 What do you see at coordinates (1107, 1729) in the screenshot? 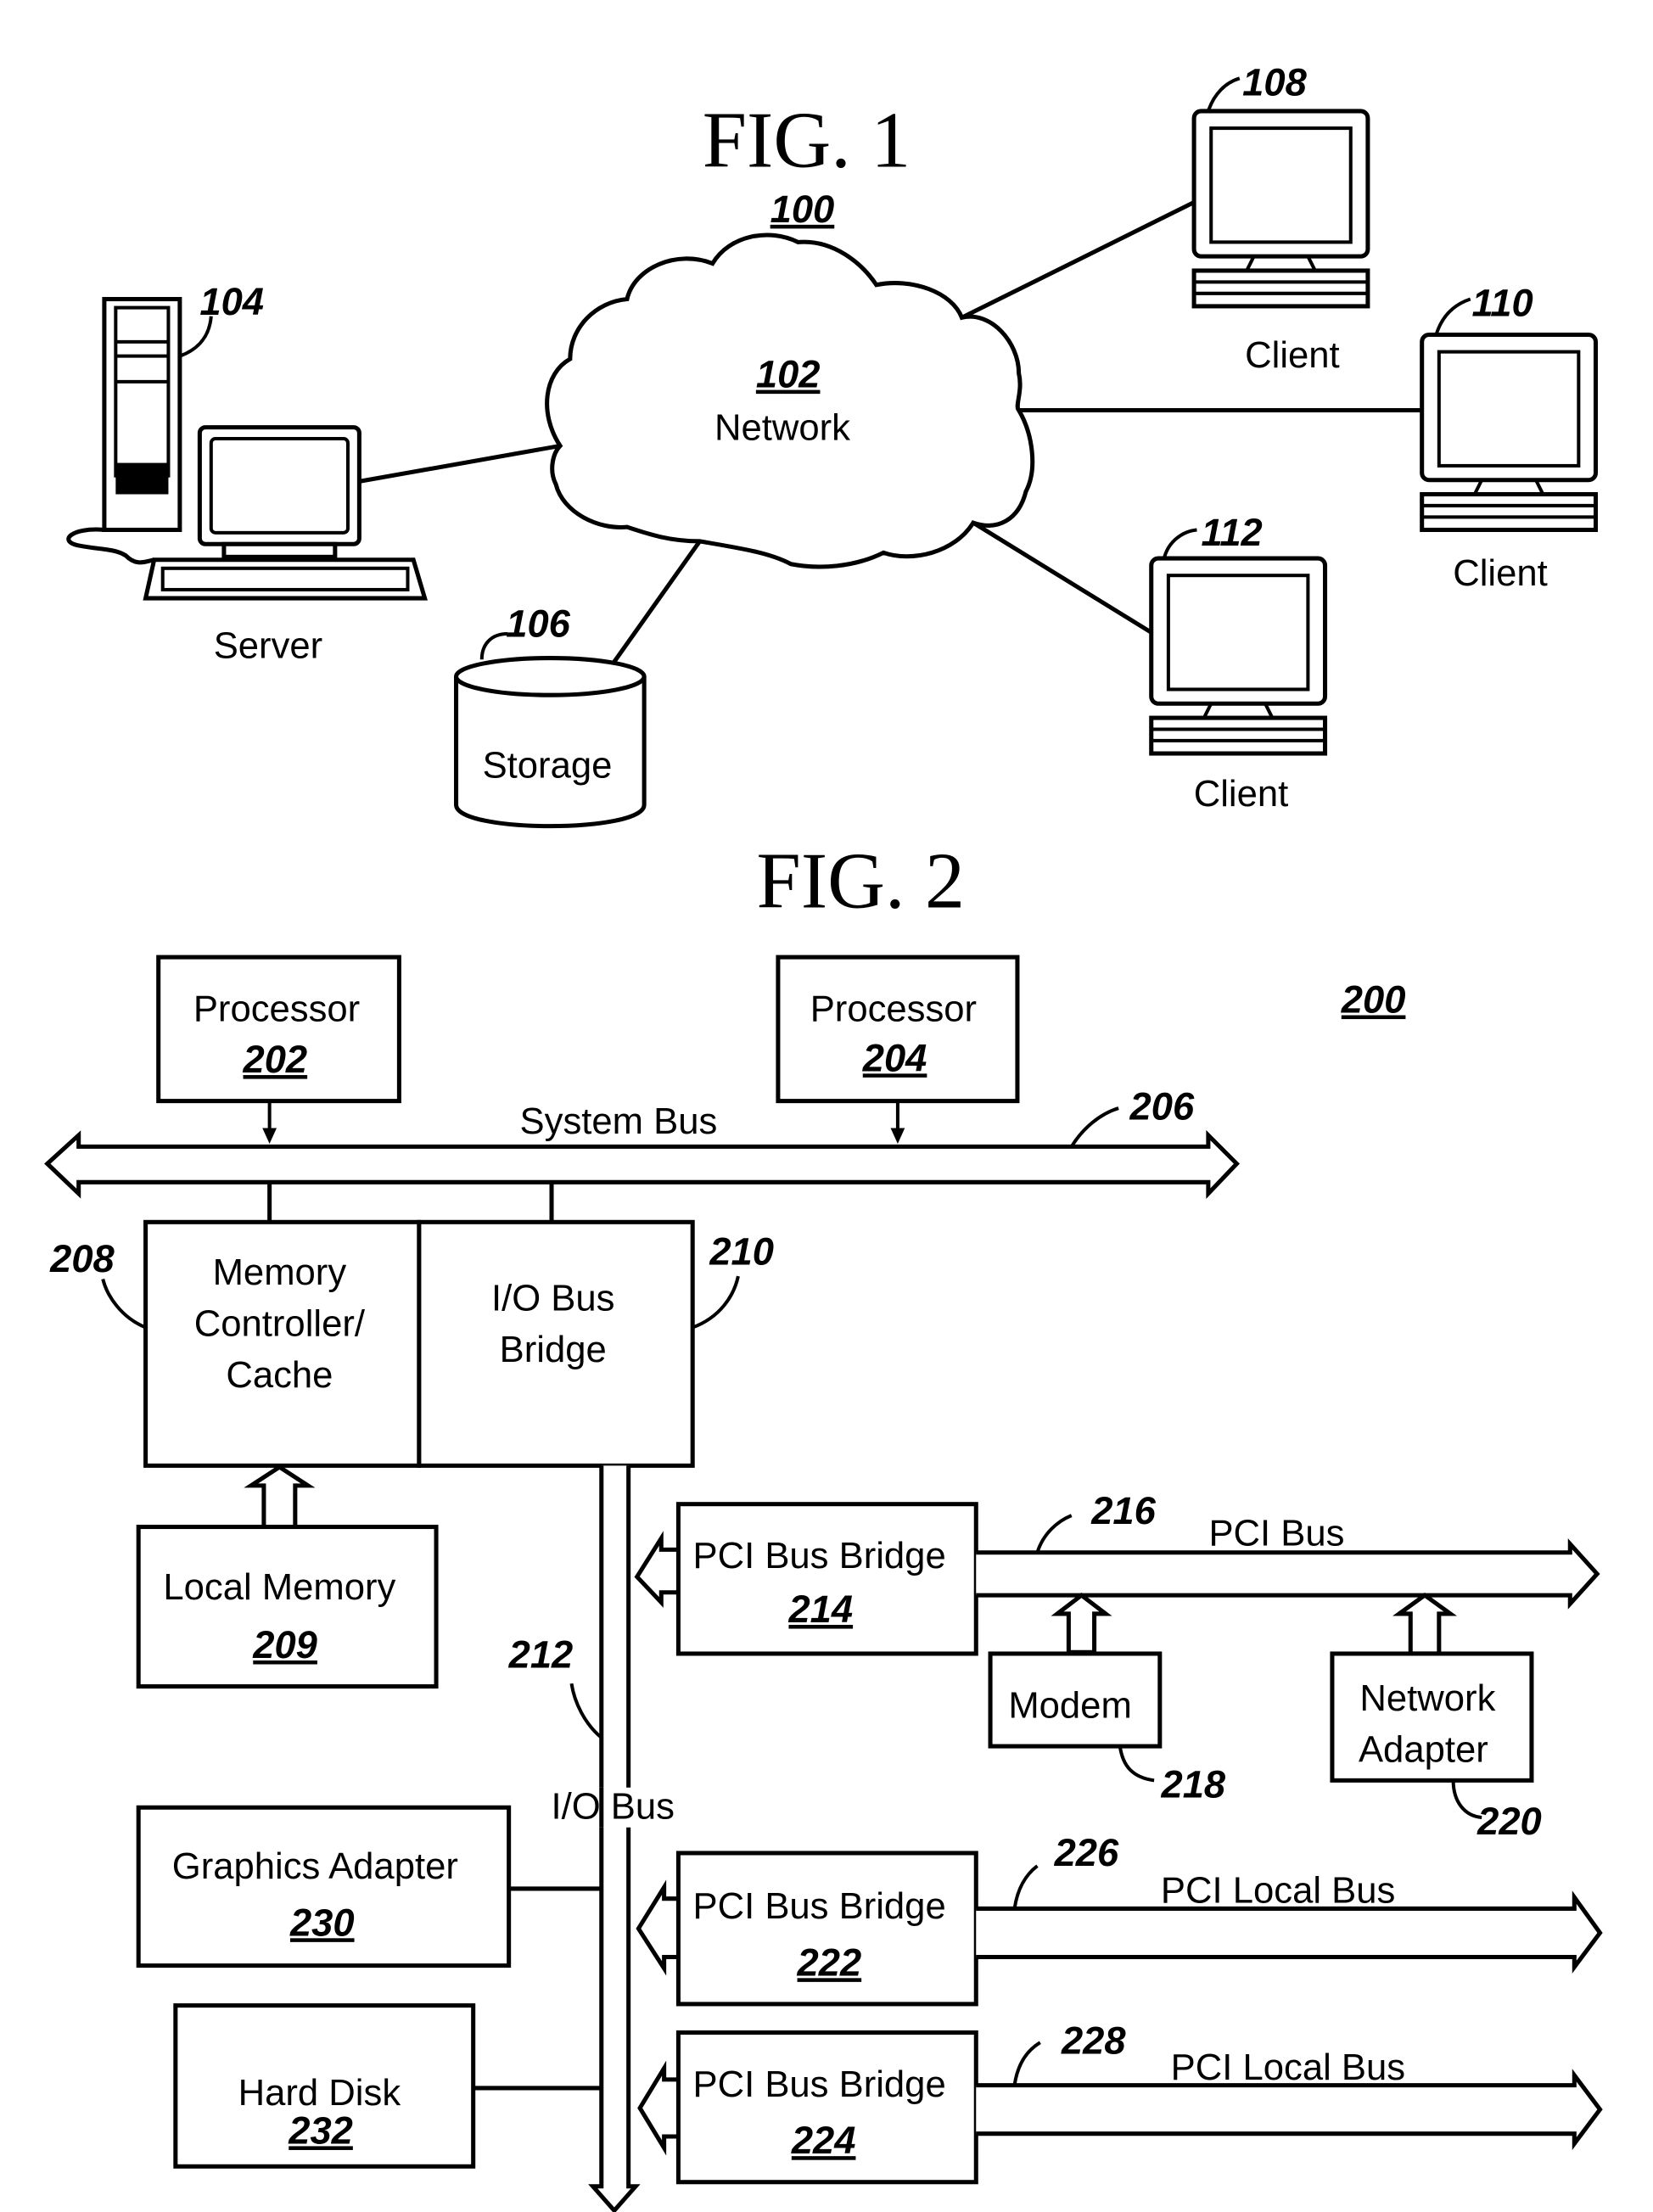
I see `modem: Modem 218` at bounding box center [1107, 1729].